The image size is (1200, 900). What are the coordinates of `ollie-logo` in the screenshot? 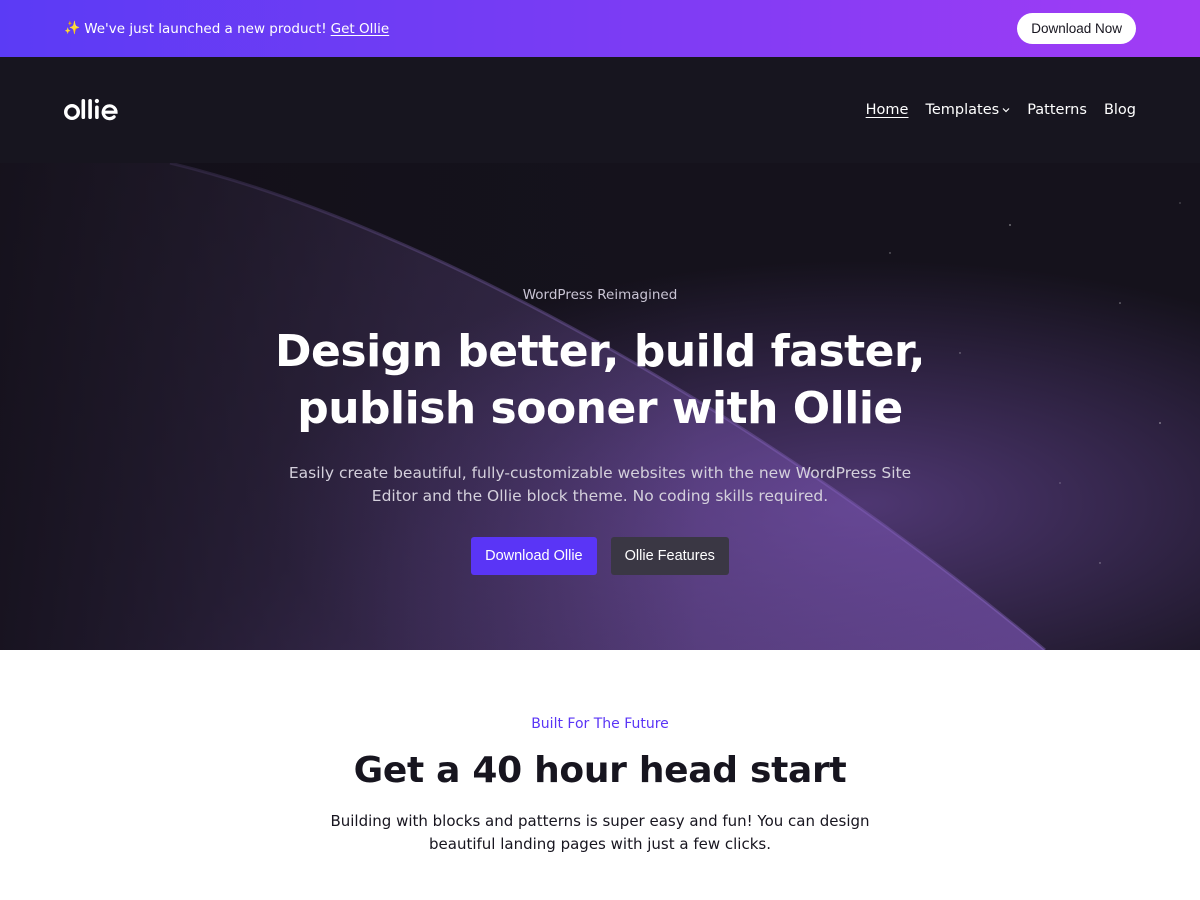 It's located at (94, 110).